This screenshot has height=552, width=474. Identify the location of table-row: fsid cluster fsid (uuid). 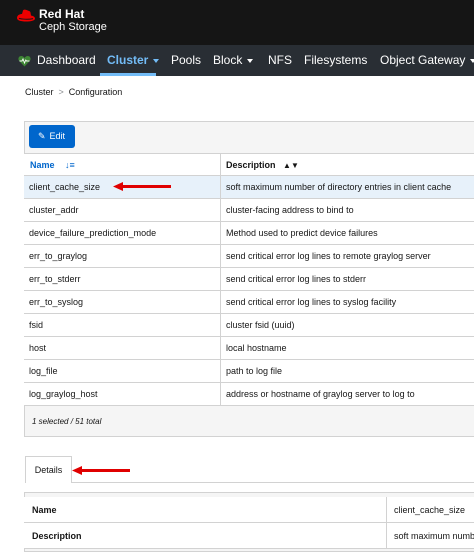
(249, 325).